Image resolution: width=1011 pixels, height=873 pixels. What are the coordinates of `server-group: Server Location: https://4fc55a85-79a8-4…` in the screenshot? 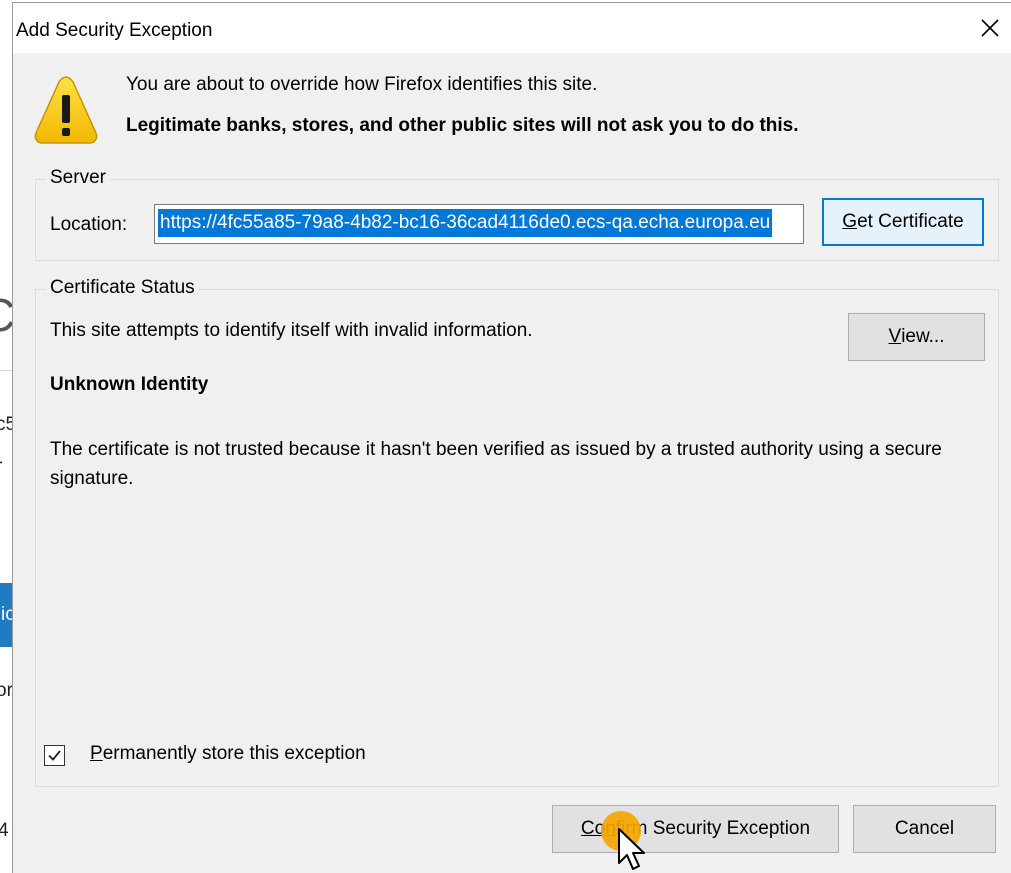 It's located at (517, 214).